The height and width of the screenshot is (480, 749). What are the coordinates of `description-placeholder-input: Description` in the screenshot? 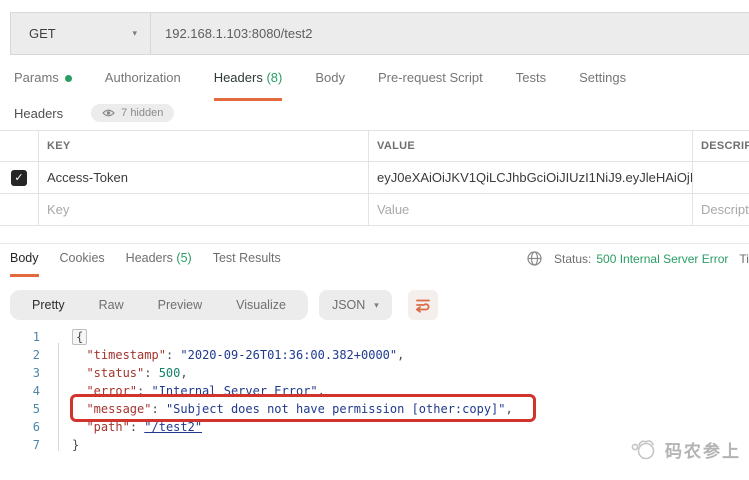 It's located at (720, 209).